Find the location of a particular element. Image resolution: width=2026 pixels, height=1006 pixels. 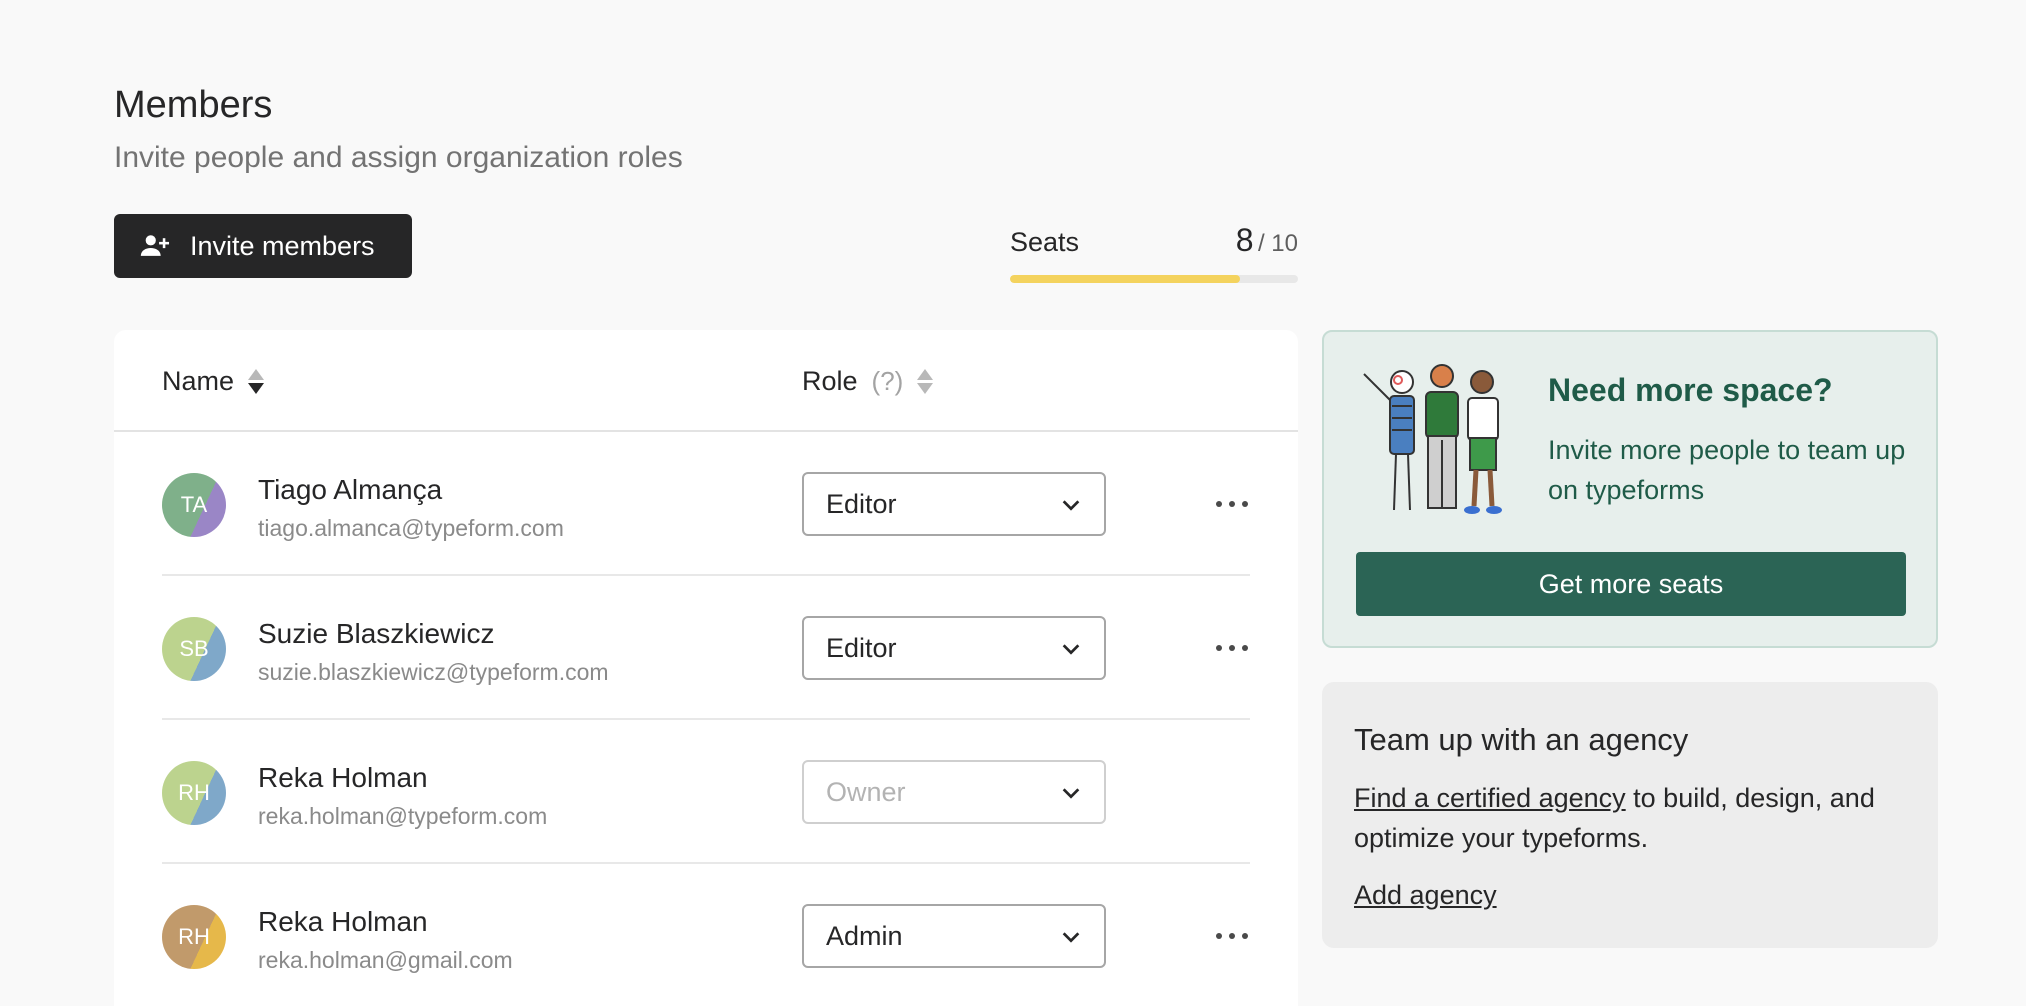

role-value: Owner is located at coordinates (866, 791).